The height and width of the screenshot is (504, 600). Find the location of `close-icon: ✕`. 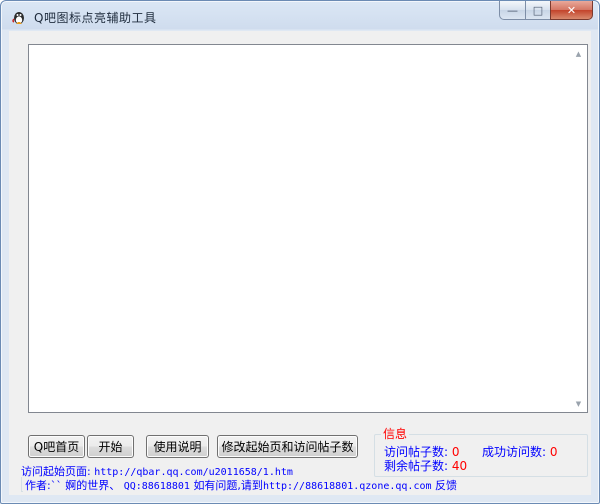

close-icon: ✕ is located at coordinates (571, 10).